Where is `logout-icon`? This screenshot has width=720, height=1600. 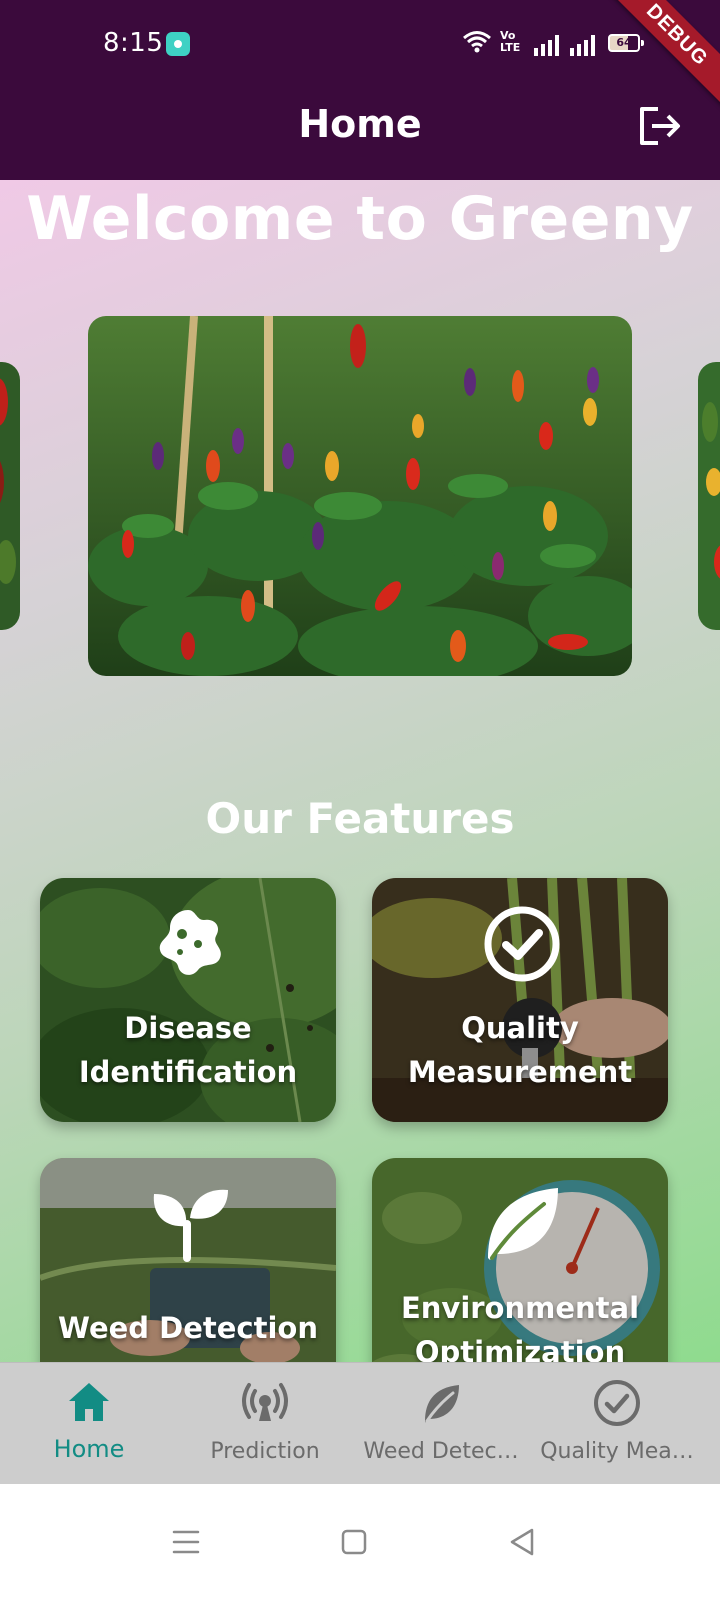
logout-icon is located at coordinates (660, 126).